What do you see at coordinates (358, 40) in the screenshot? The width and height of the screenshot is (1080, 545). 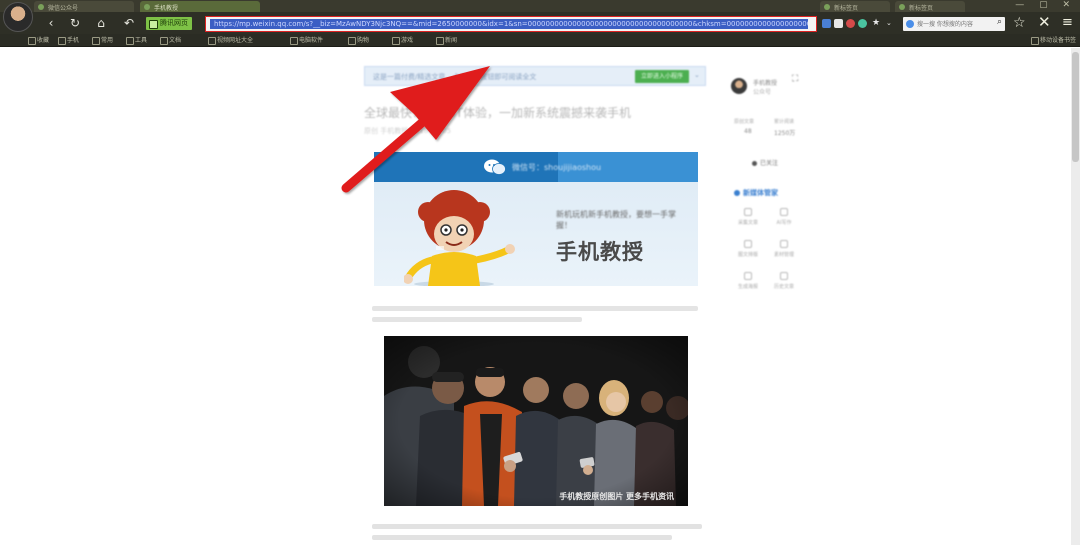 I see `bookmark-item: 购物` at bounding box center [358, 40].